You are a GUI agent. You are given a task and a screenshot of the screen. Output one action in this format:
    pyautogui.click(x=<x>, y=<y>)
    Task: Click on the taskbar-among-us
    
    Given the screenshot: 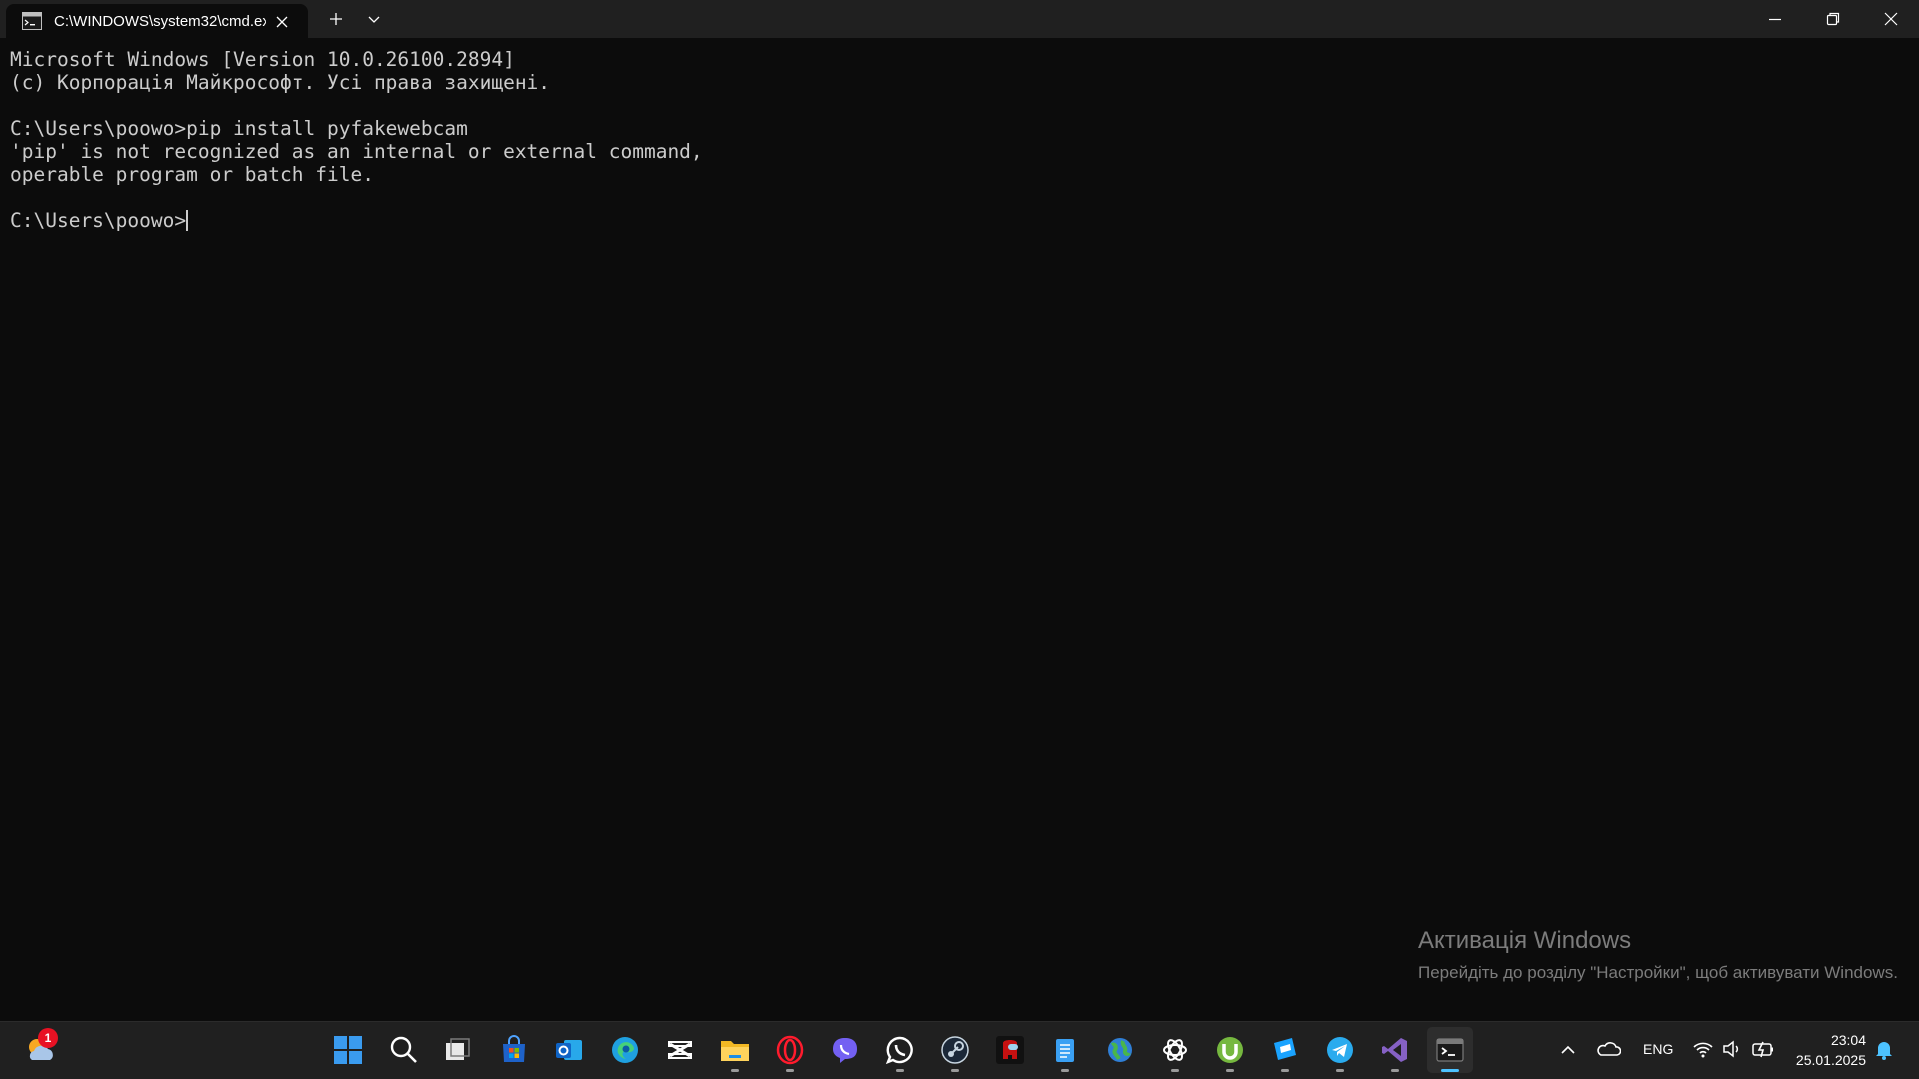 What is the action you would take?
    pyautogui.click(x=1010, y=1050)
    